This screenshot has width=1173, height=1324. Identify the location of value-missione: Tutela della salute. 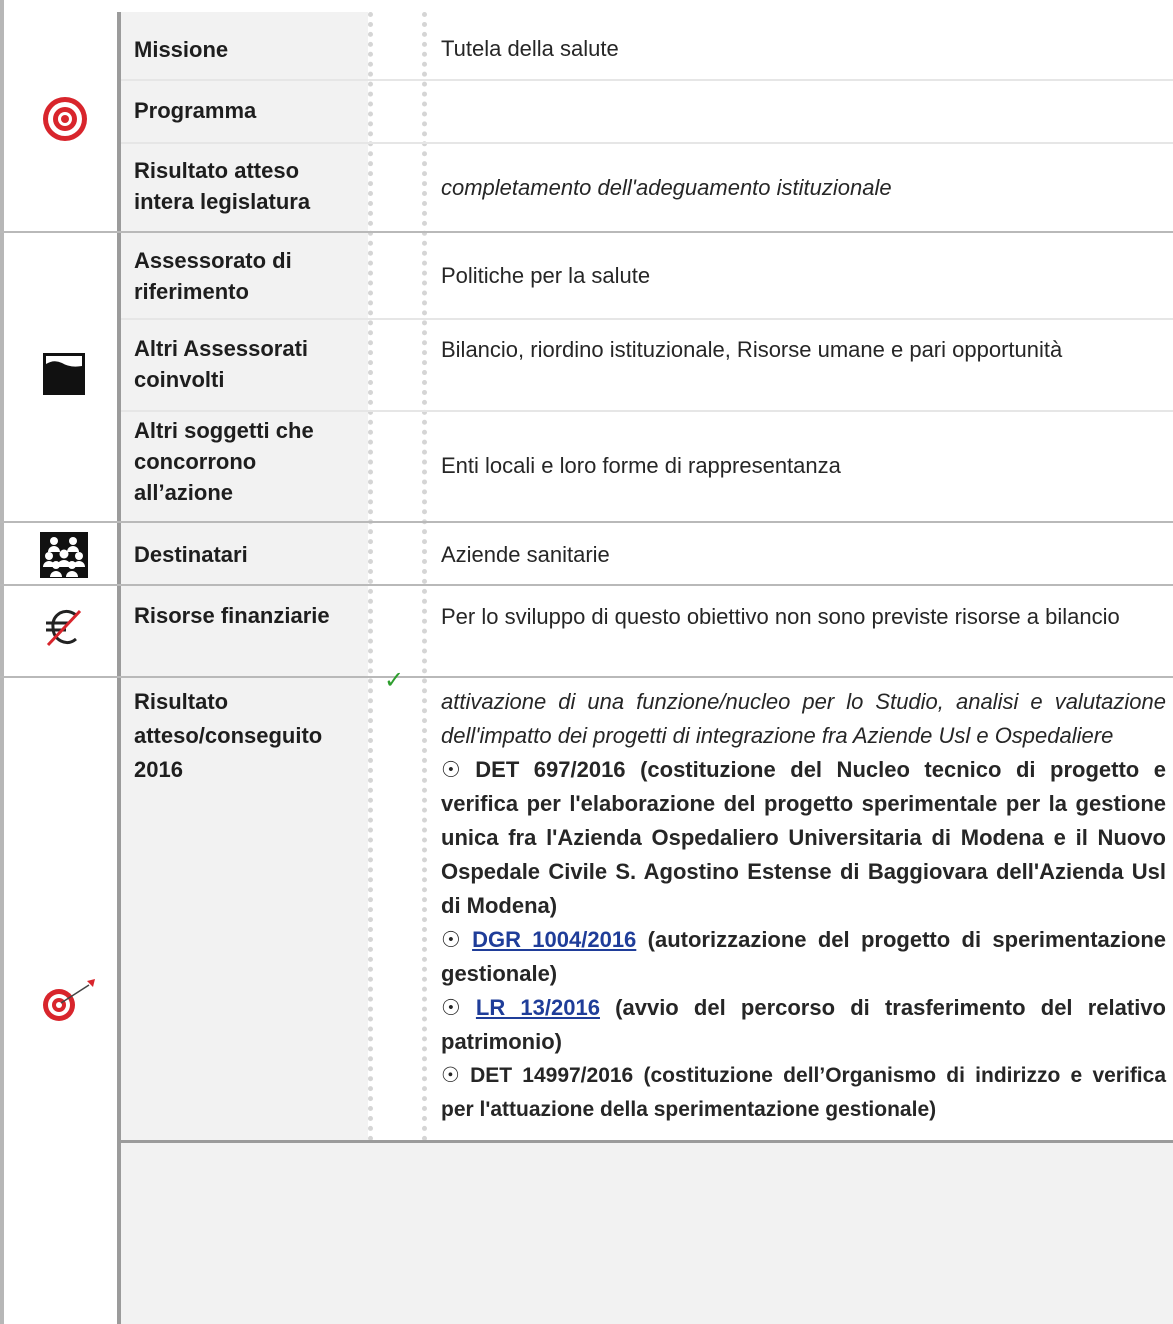
(530, 48).